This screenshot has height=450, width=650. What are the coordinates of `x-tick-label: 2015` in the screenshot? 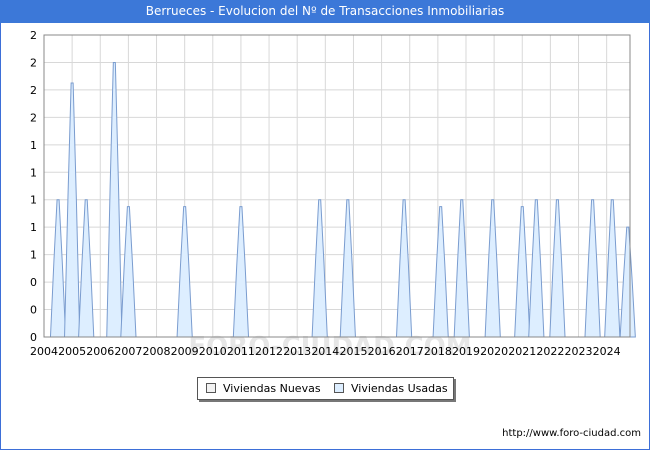 It's located at (353, 351).